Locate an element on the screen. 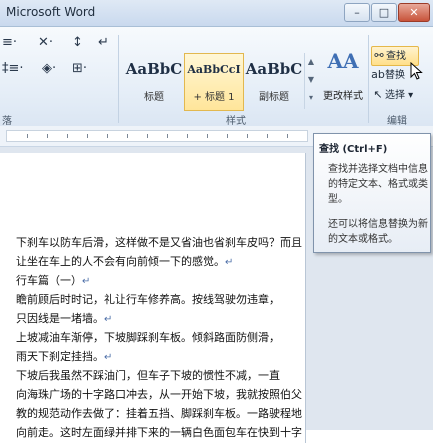 This screenshot has height=443, width=433. binoculars-icon: ⚯ is located at coordinates (379, 55).